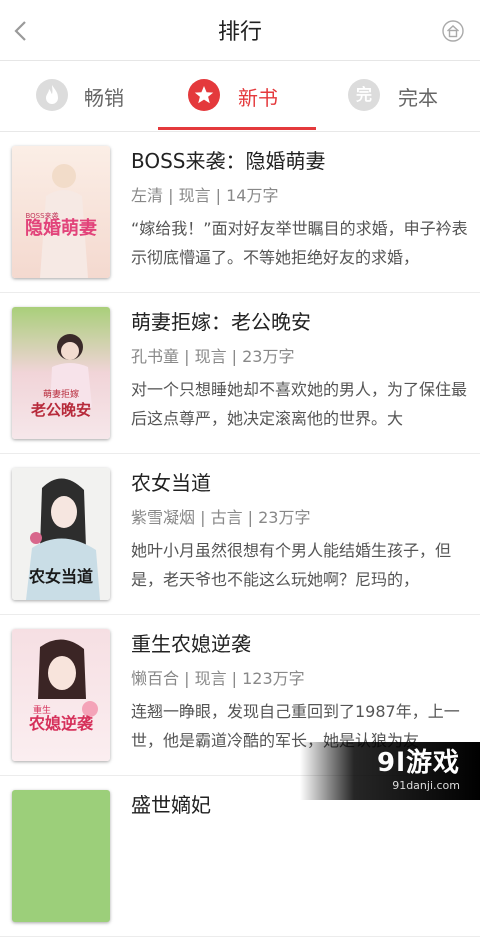 This screenshot has width=480, height=937. Describe the element at coordinates (61, 856) in the screenshot. I see `book-cover` at that location.